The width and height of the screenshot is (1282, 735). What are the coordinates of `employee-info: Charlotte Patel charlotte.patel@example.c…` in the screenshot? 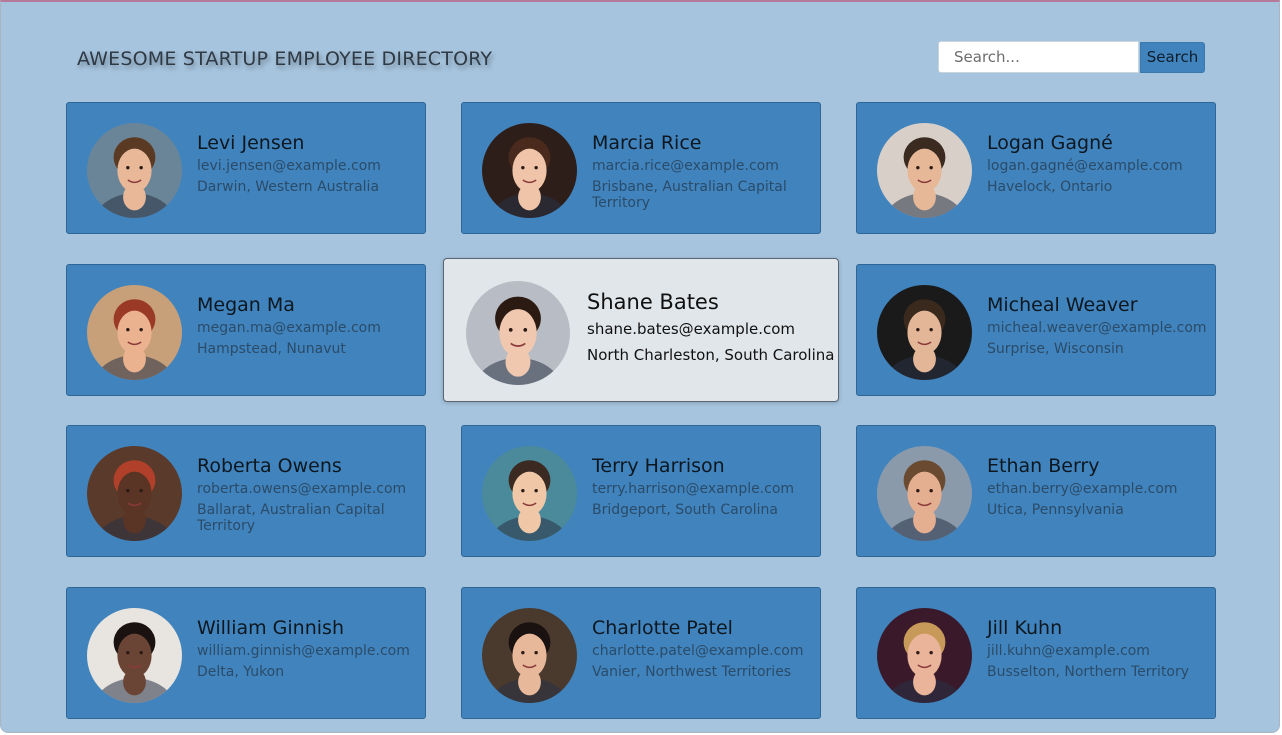 It's located at (701, 648).